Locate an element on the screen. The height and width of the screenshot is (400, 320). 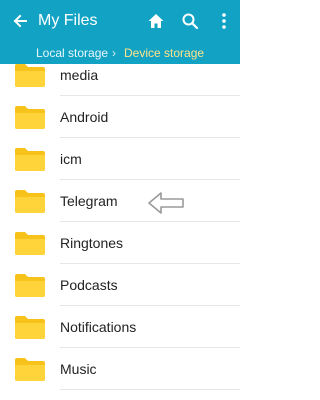
folder-name: Telegram is located at coordinates (89, 201).